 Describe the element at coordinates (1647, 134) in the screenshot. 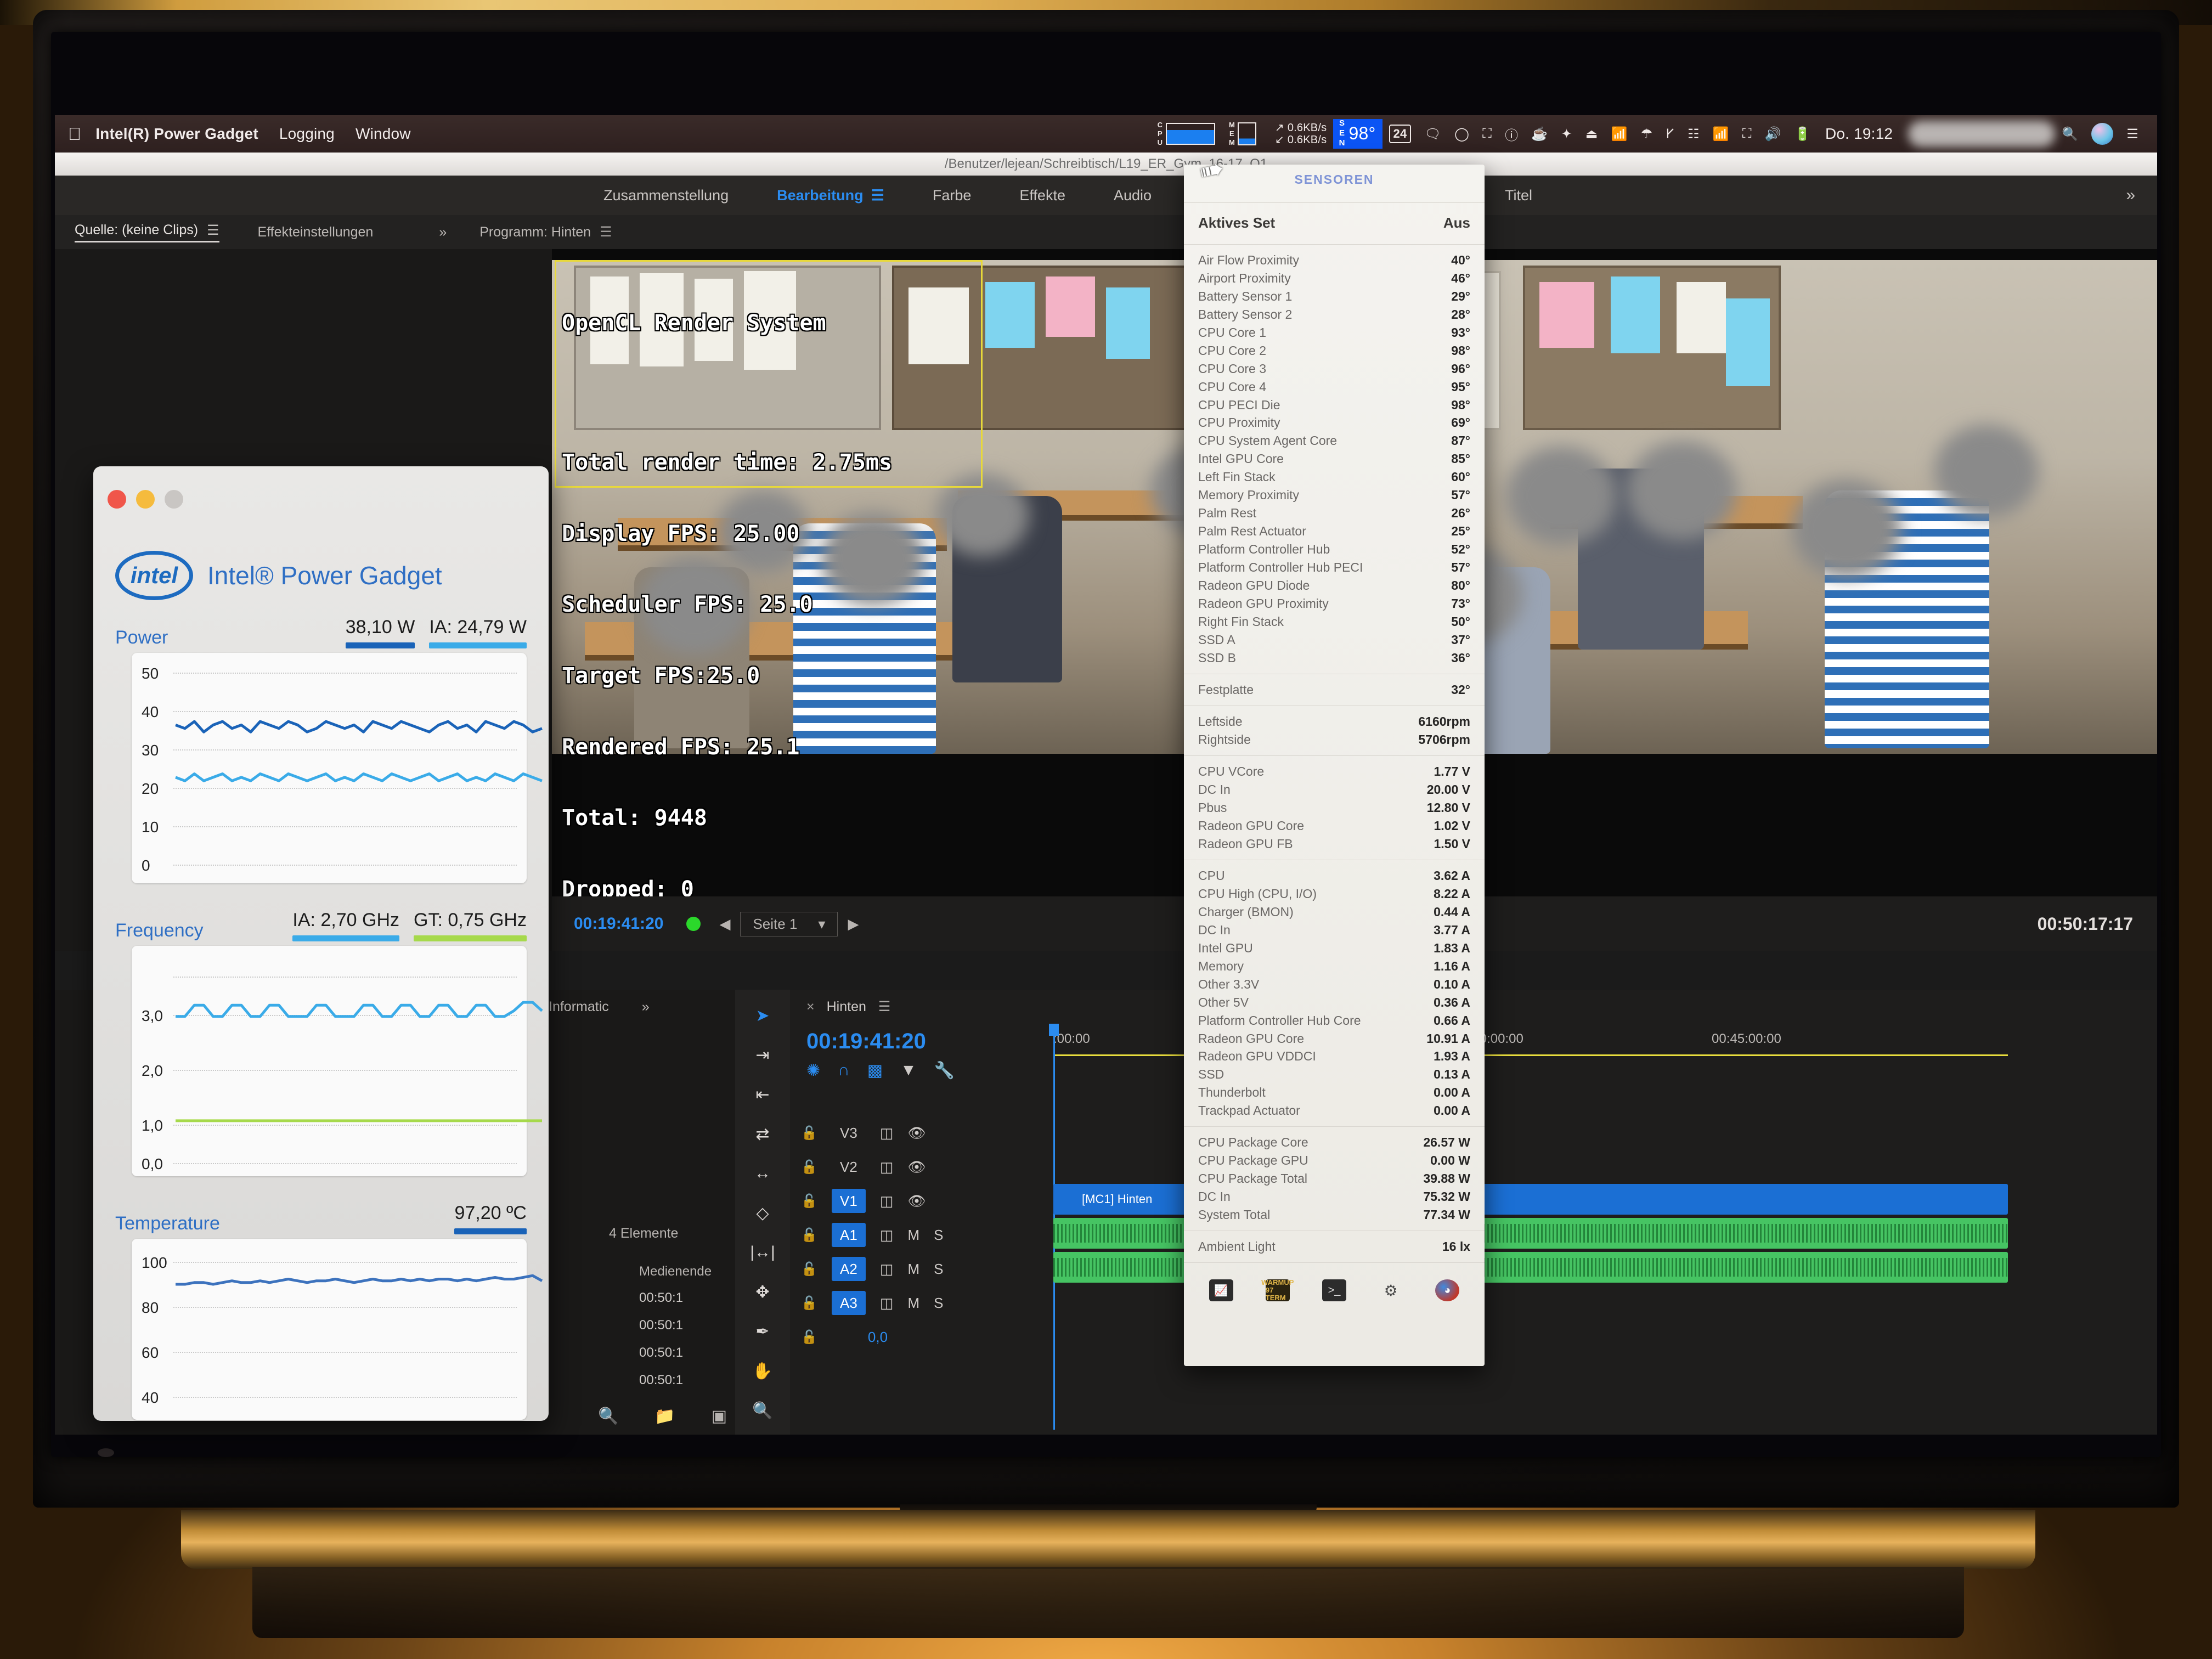

I see `tree-icon: ☂` at that location.